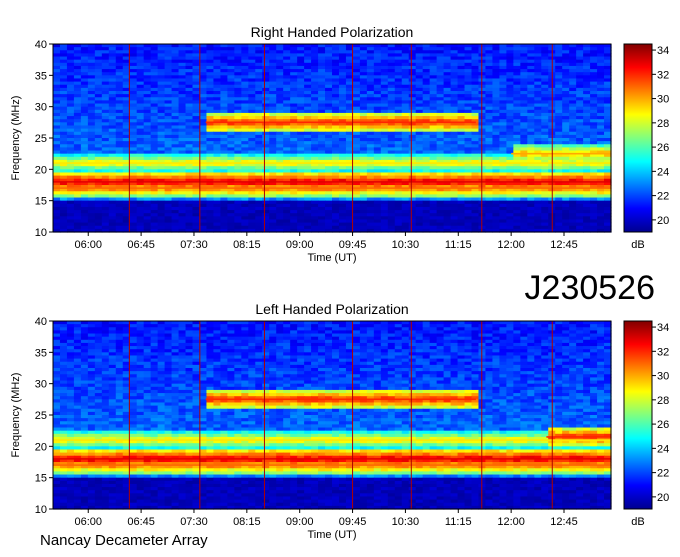  What do you see at coordinates (141, 245) in the screenshot?
I see `x-tick-label: 06:45` at bounding box center [141, 245].